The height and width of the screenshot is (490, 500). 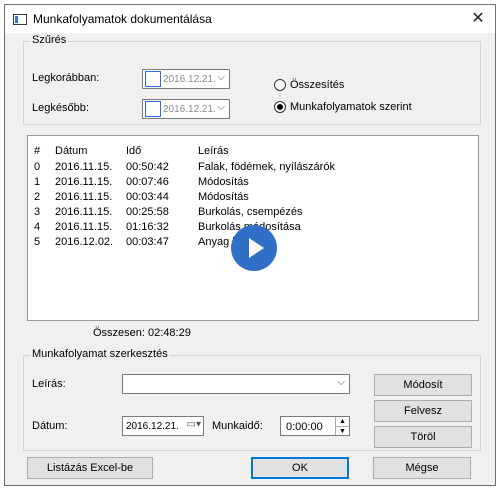 What do you see at coordinates (478, 19) in the screenshot?
I see `close-button: ✕` at bounding box center [478, 19].